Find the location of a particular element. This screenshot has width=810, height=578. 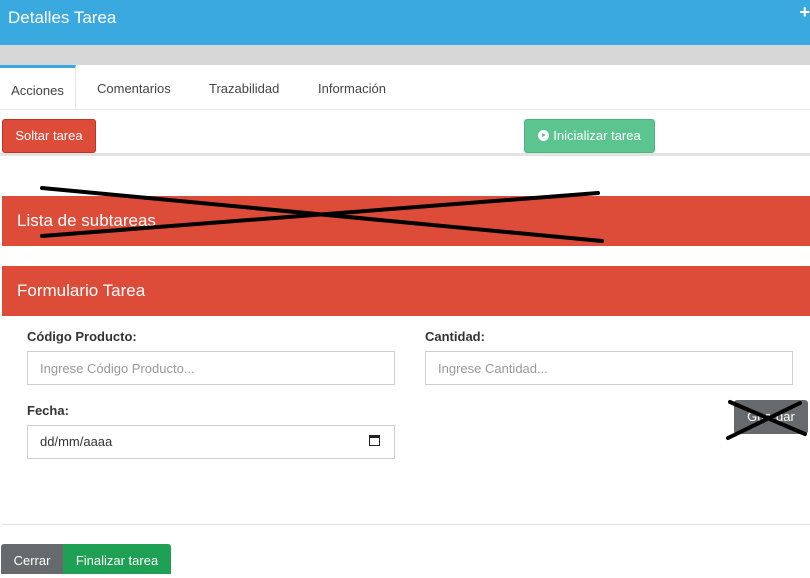

close-label: Cerrar is located at coordinates (32, 560).